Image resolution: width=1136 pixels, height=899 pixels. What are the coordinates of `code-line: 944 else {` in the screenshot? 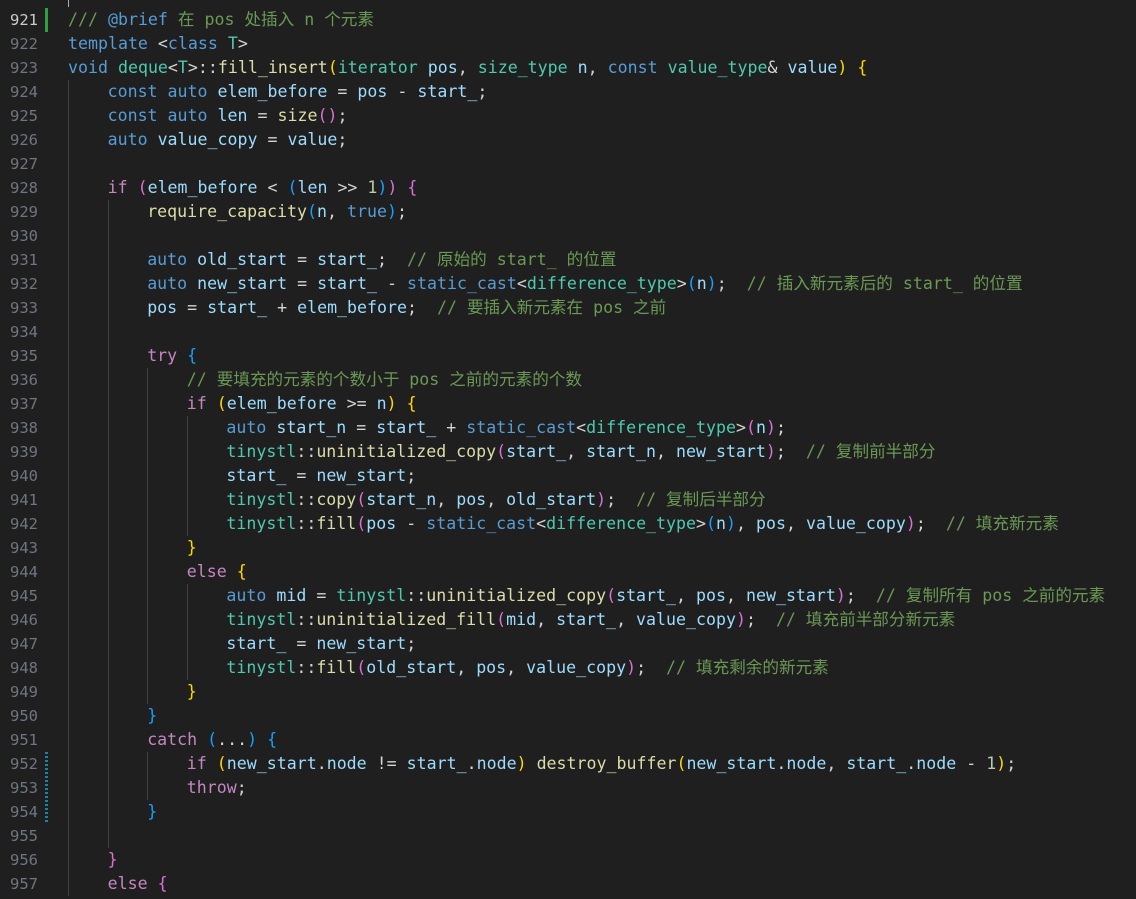 It's located at (568, 572).